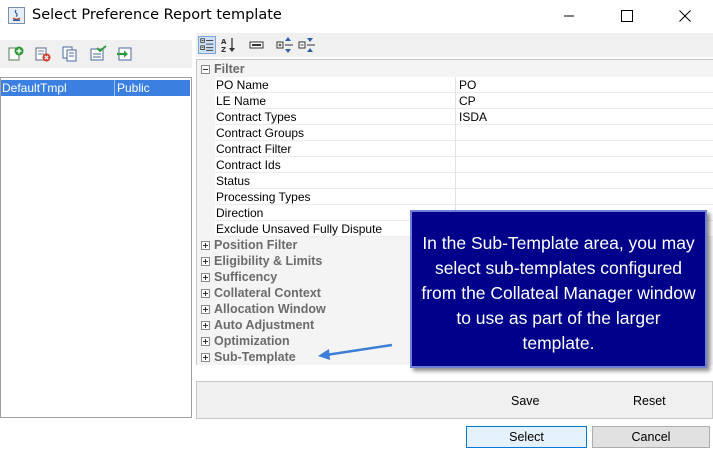 The width and height of the screenshot is (713, 451). I want to click on property-name: Contract Ids, so click(248, 165).